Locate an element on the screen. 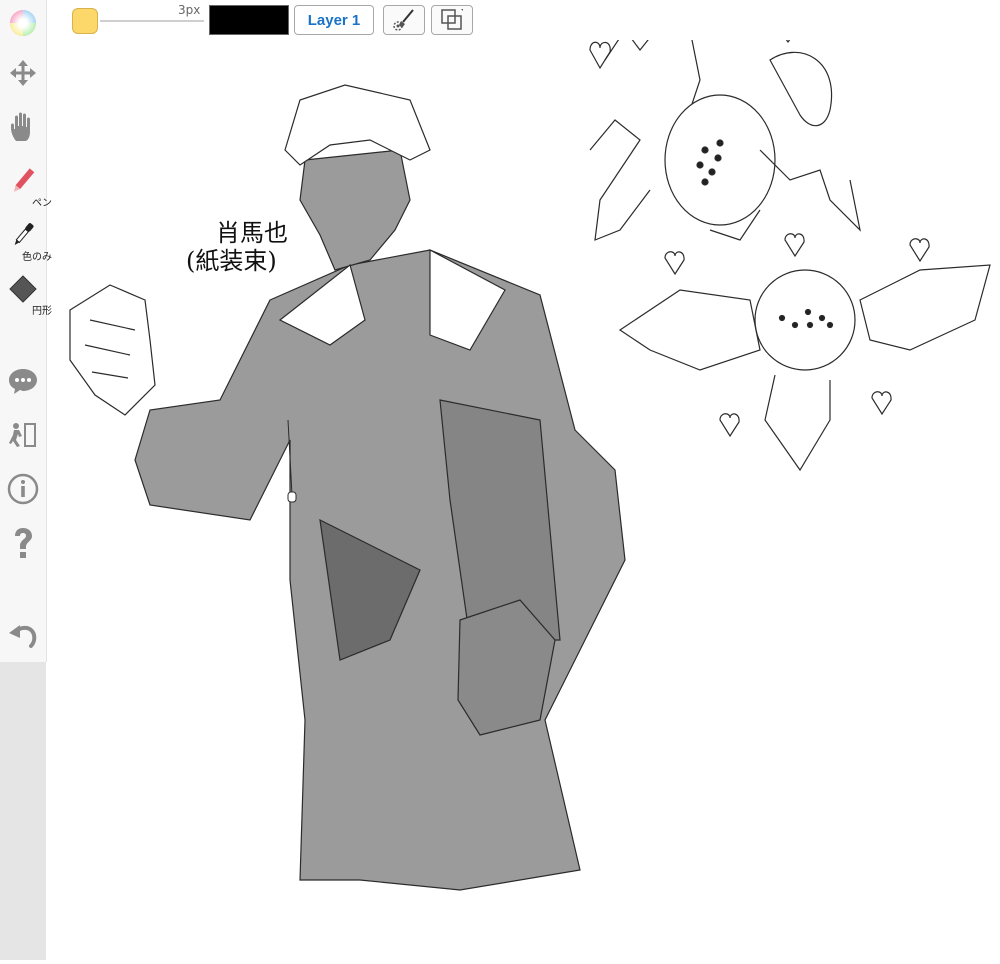  raised-hand-sketch is located at coordinates (112, 350).